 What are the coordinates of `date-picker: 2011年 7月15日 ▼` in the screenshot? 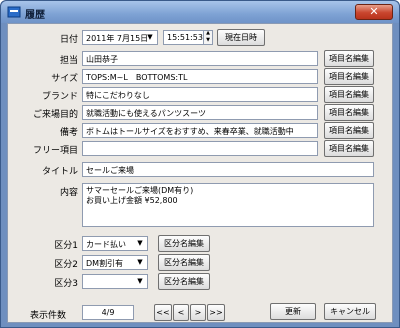 It's located at (120, 37).